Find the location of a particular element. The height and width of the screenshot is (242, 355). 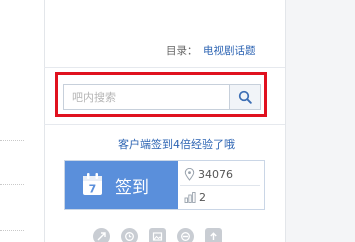

clock-icon is located at coordinates (129, 236).